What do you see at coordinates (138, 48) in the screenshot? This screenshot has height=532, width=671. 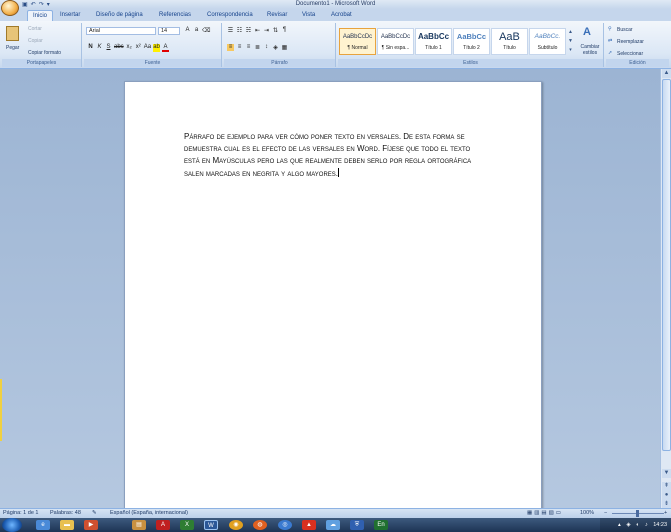 I see `superscript-icon: x²` at bounding box center [138, 48].